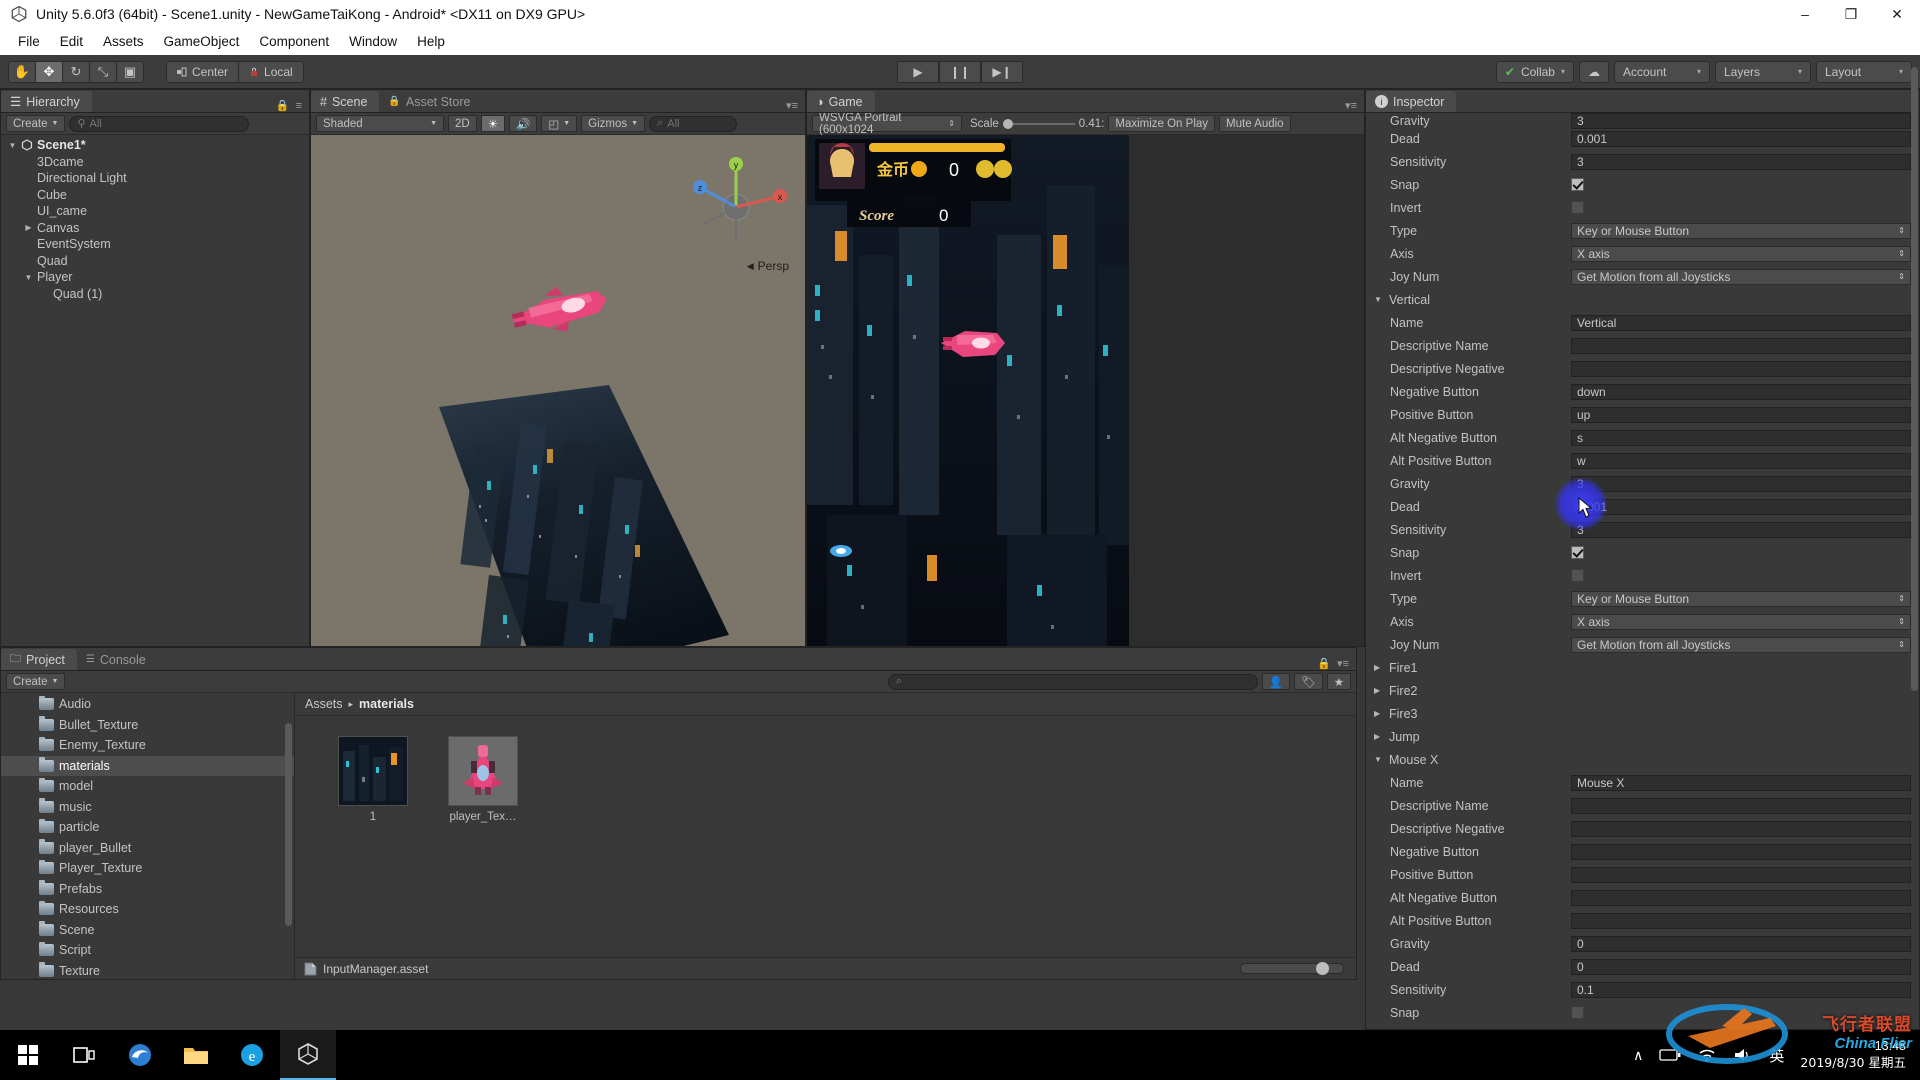 The width and height of the screenshot is (1920, 1080). What do you see at coordinates (1594, 71) in the screenshot?
I see `cloud-button: ☁` at bounding box center [1594, 71].